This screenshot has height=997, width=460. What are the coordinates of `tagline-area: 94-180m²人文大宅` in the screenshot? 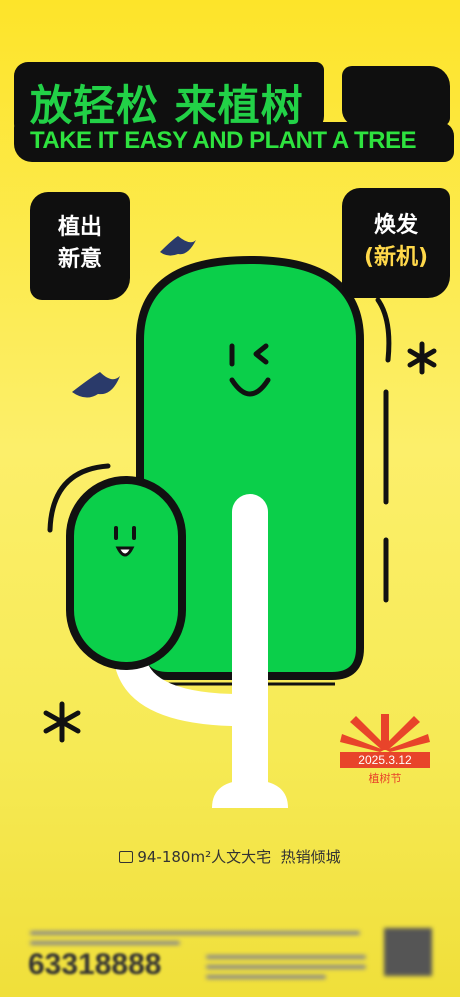 It's located at (204, 857).